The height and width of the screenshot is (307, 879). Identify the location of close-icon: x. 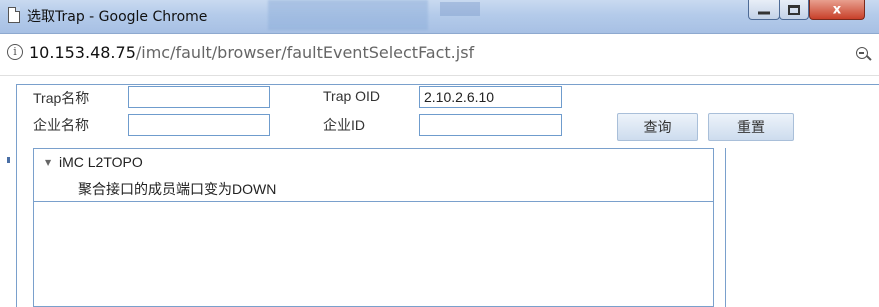
(837, 9).